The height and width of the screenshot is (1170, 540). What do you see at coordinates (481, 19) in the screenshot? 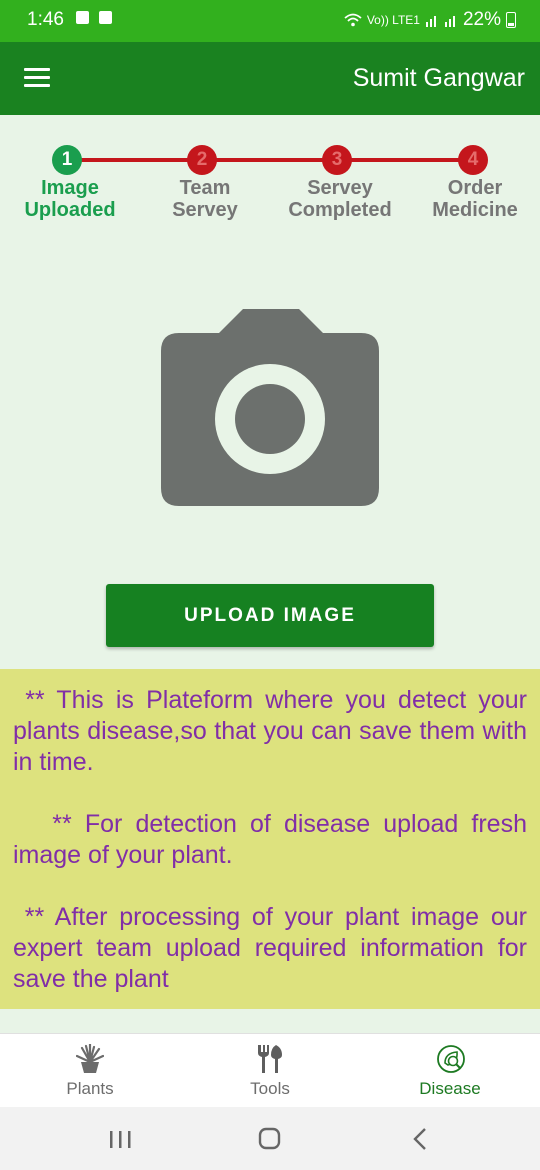
I see `battery-percent: 22%` at bounding box center [481, 19].